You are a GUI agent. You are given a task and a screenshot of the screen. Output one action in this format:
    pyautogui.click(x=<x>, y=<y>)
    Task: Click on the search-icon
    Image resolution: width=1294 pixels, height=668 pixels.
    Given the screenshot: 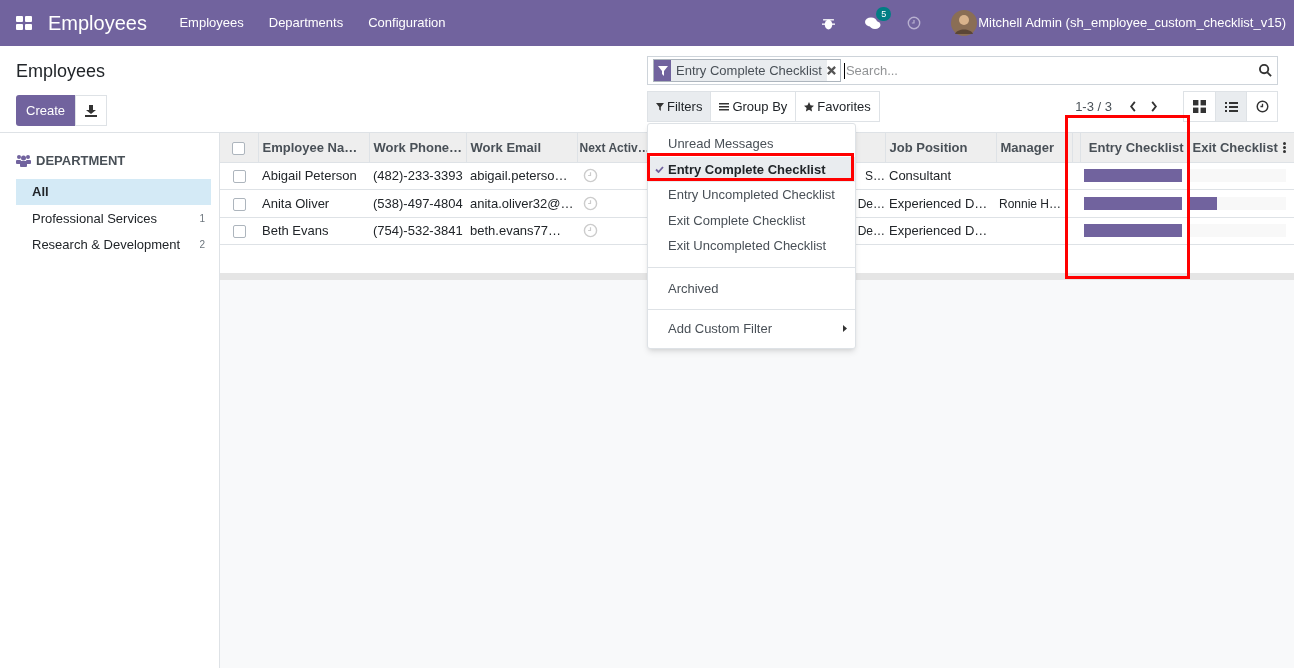 What is the action you would take?
    pyautogui.click(x=1265, y=70)
    